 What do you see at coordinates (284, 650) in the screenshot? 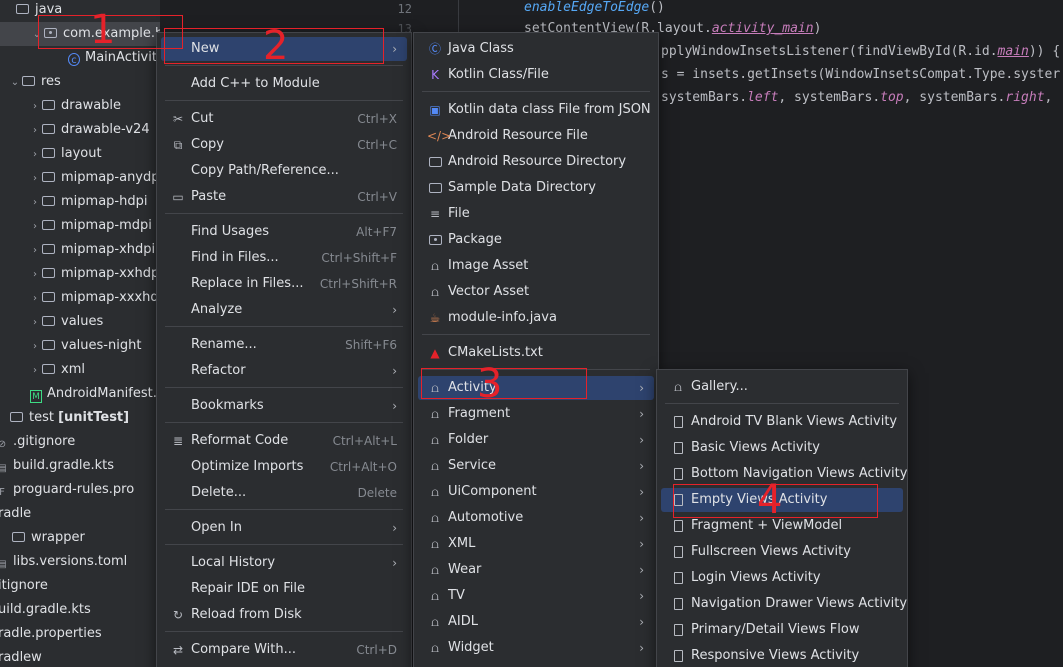
I see `menu-item-compare-with: ⇄ Compare With... Ctrl+D` at bounding box center [284, 650].